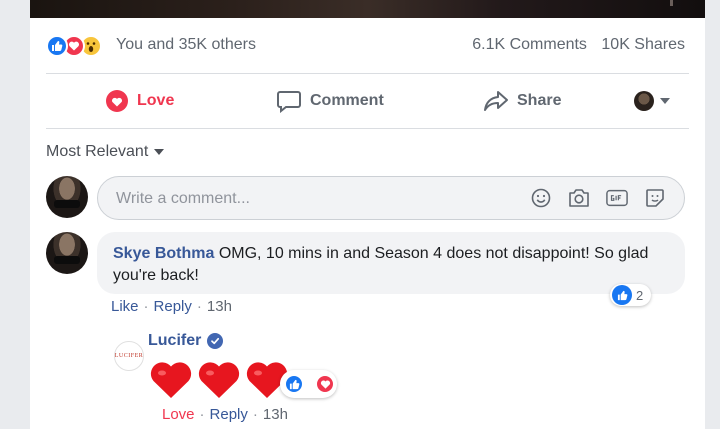  I want to click on comment-button: Comment, so click(330, 101).